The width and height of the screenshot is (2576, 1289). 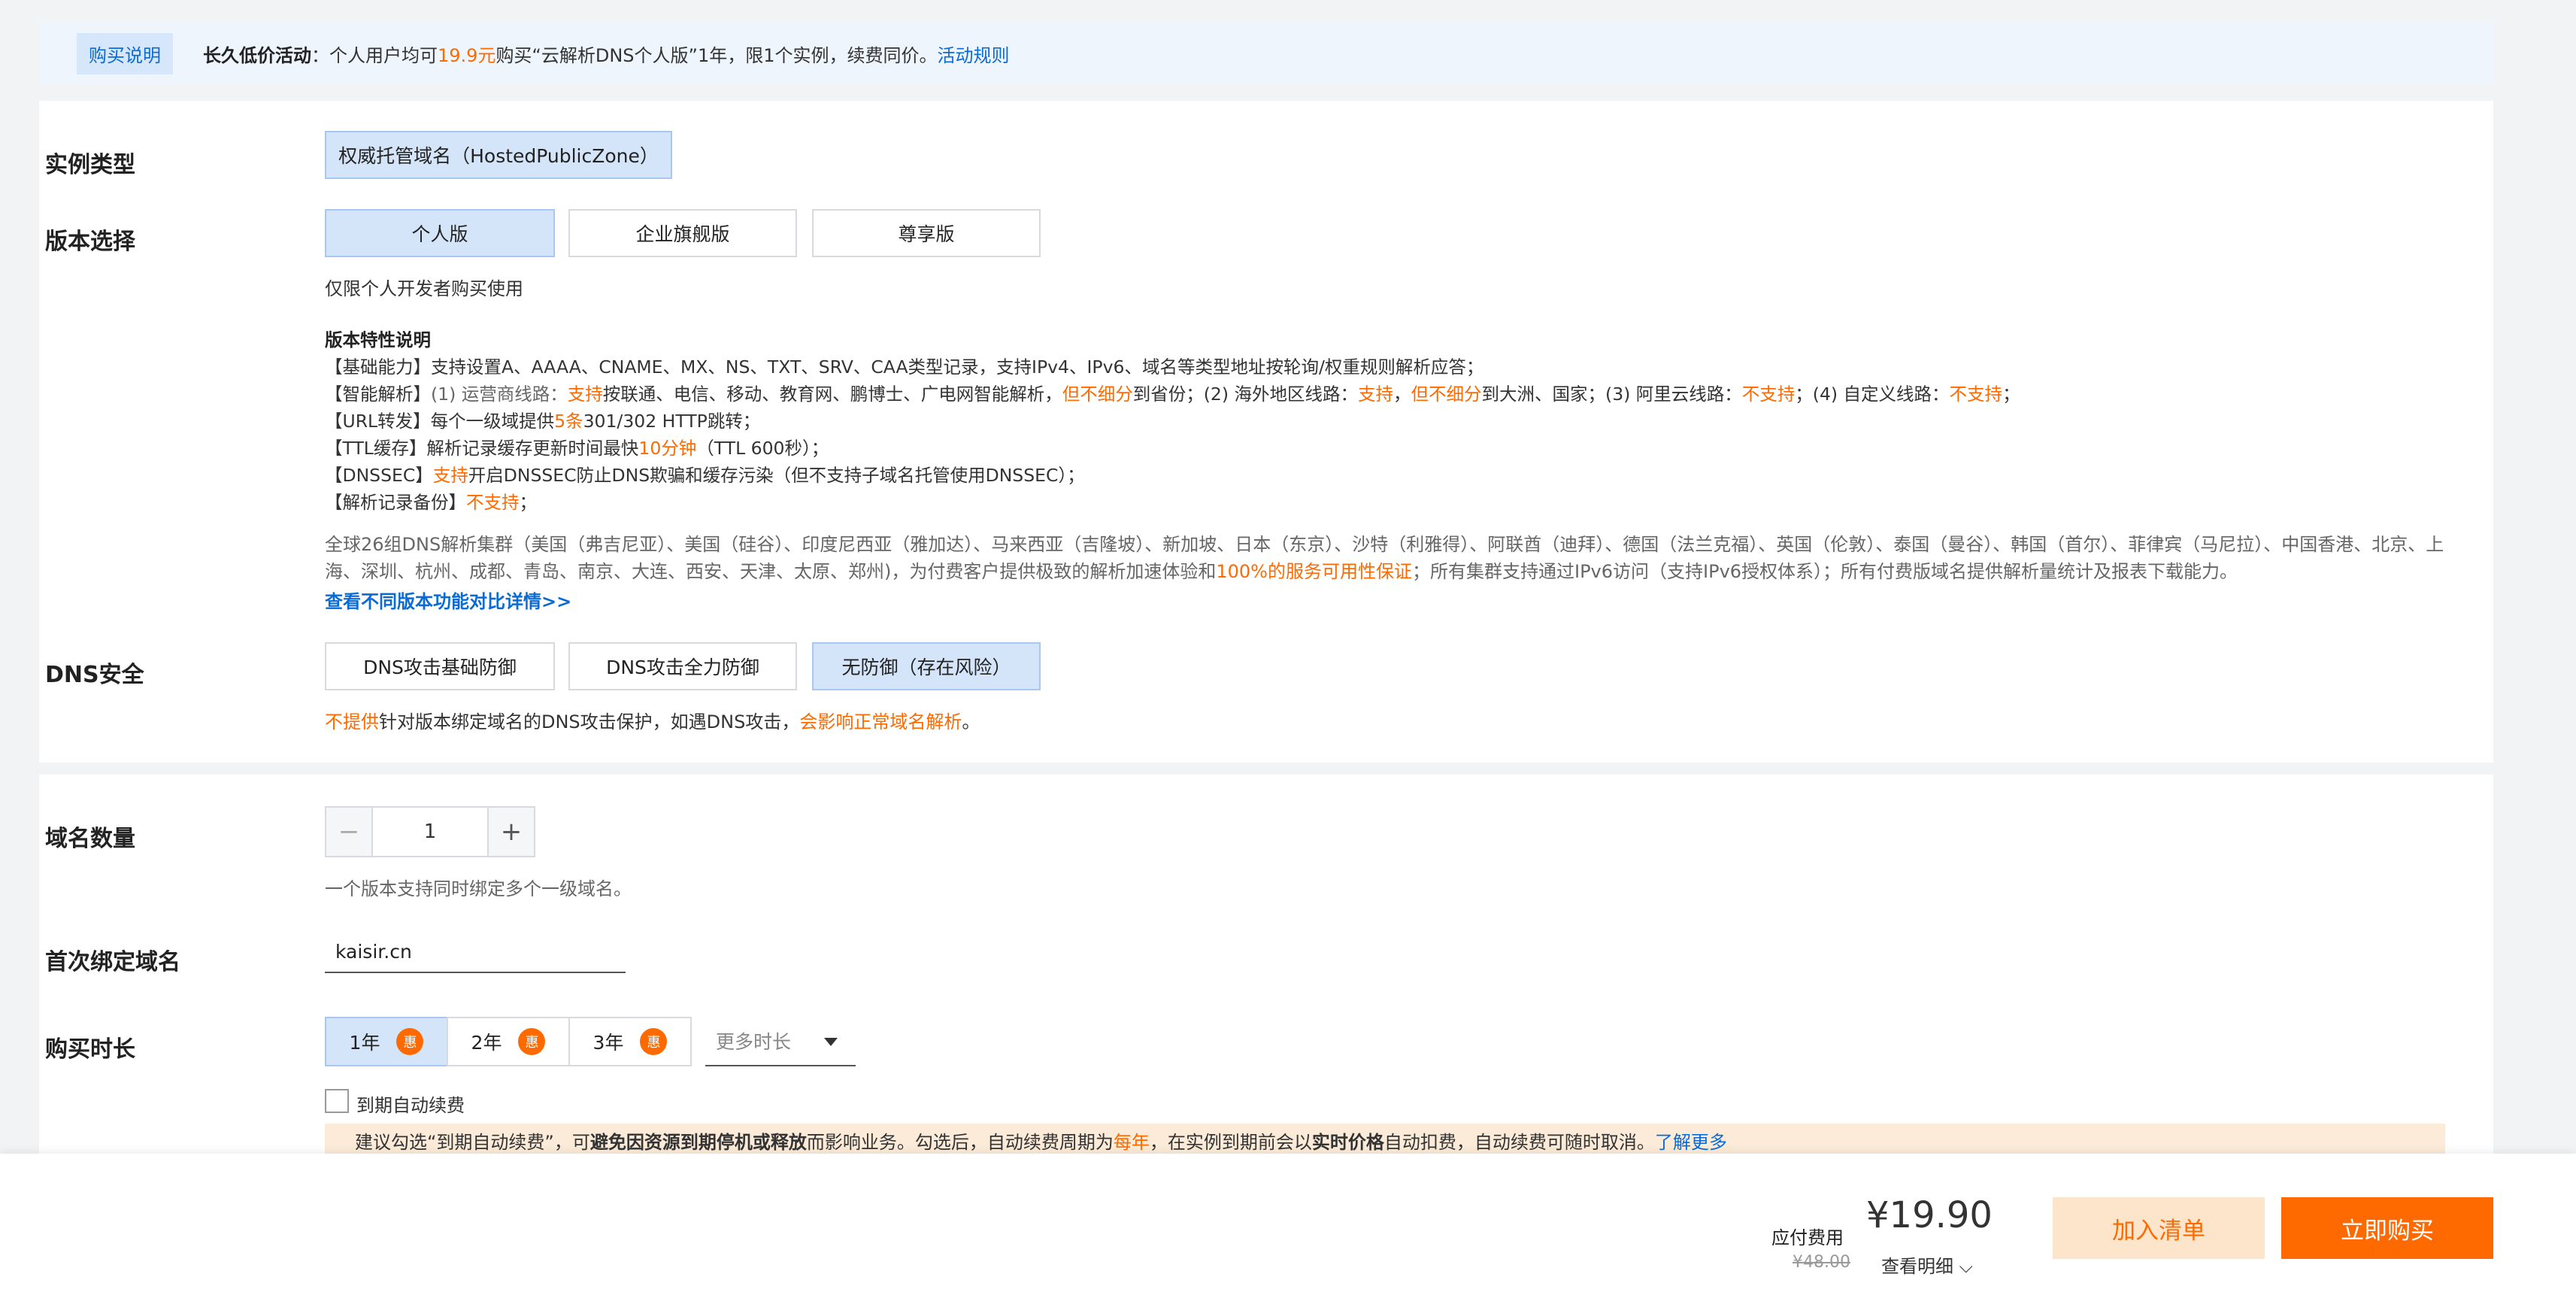 I want to click on first-domain-input: kaisir.cn, so click(x=475, y=952).